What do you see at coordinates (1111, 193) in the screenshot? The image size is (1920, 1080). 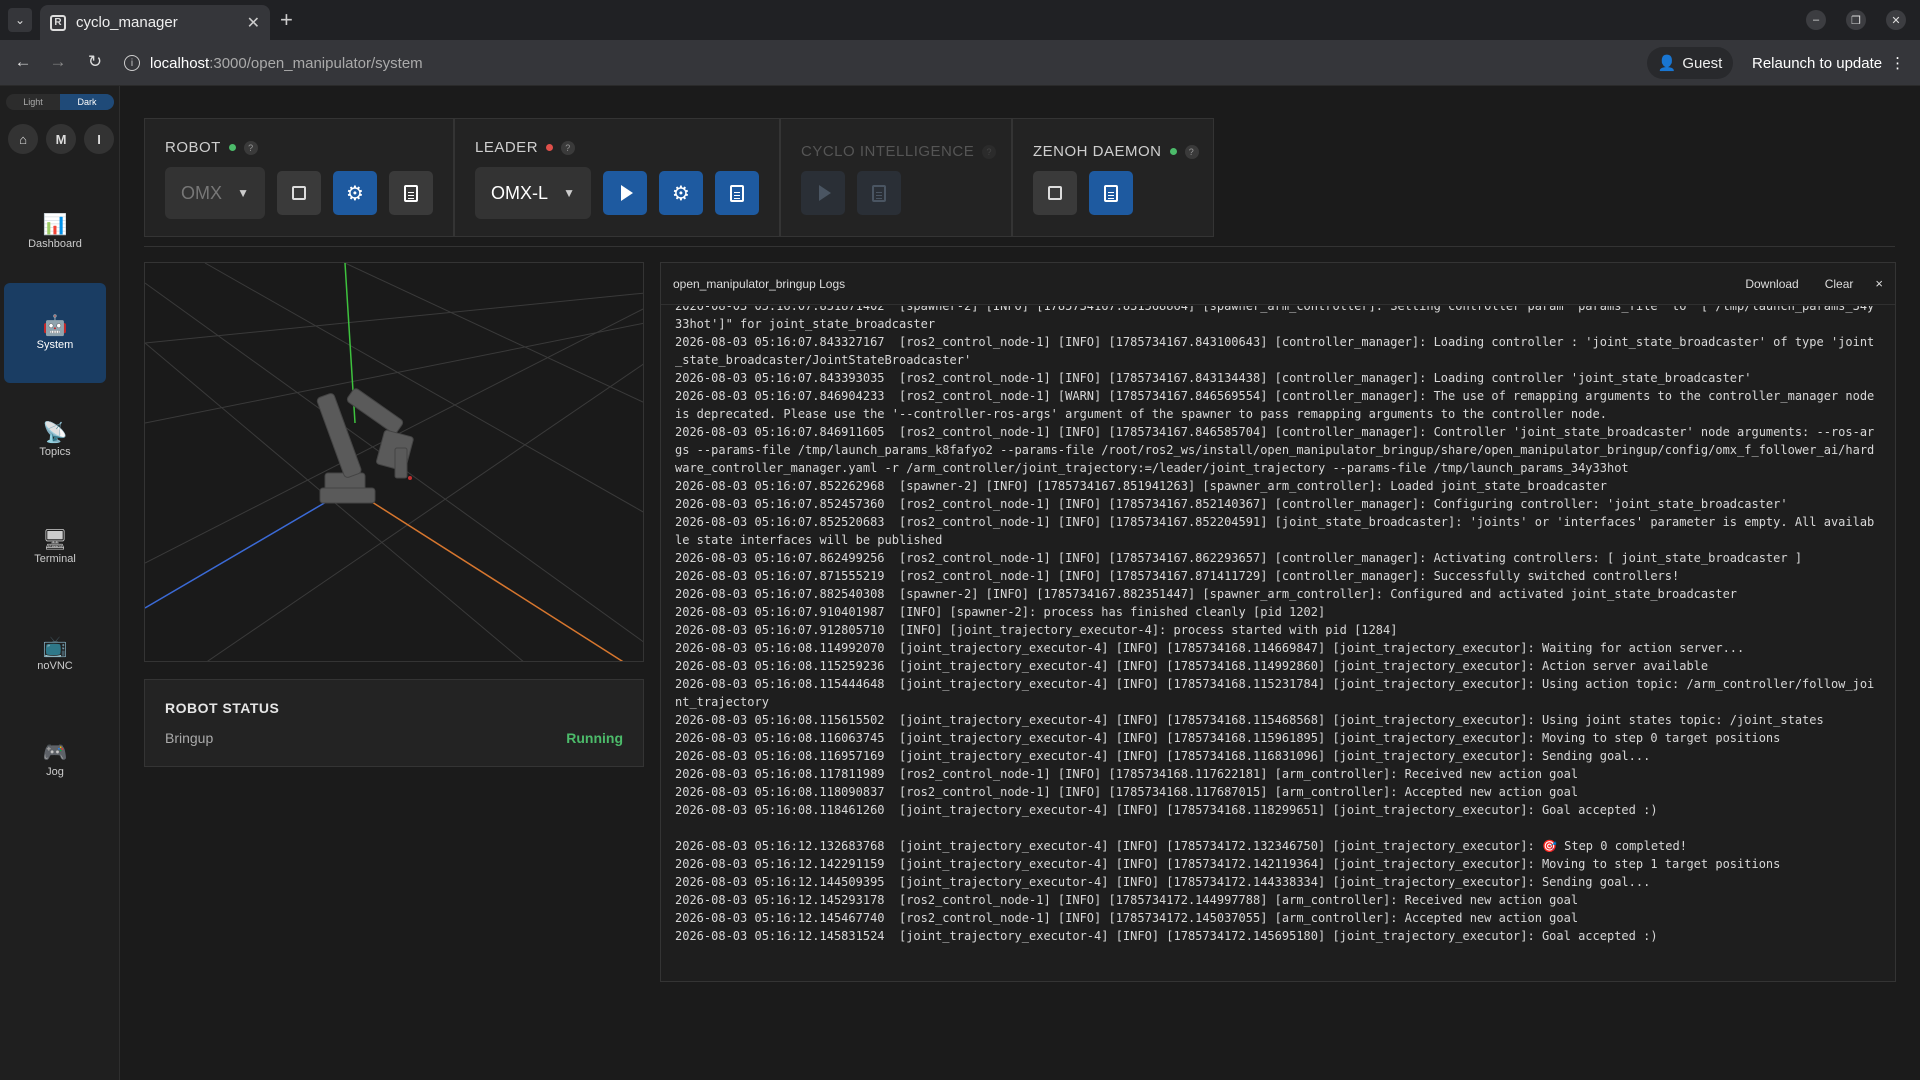 I see `zenoh-logs-button` at bounding box center [1111, 193].